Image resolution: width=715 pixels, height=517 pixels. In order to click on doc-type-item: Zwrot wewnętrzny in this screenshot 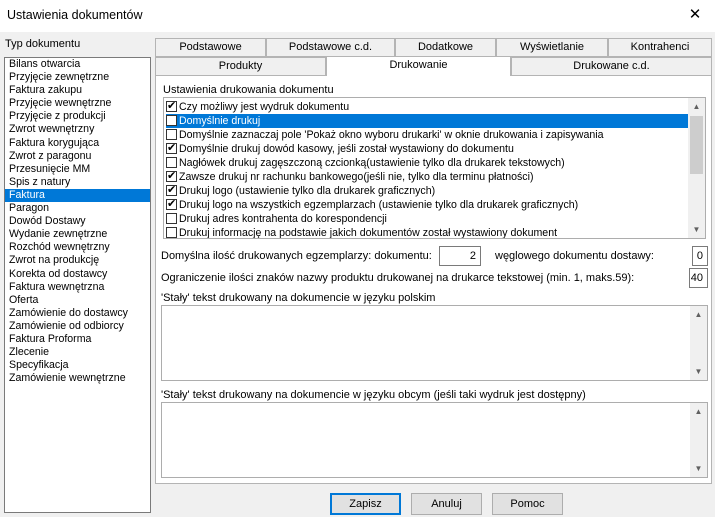, I will do `click(77, 129)`.